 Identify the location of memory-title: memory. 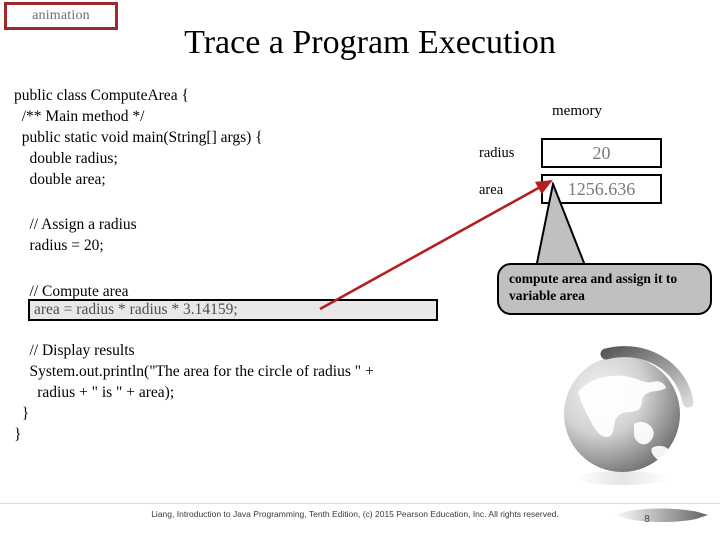
(577, 111).